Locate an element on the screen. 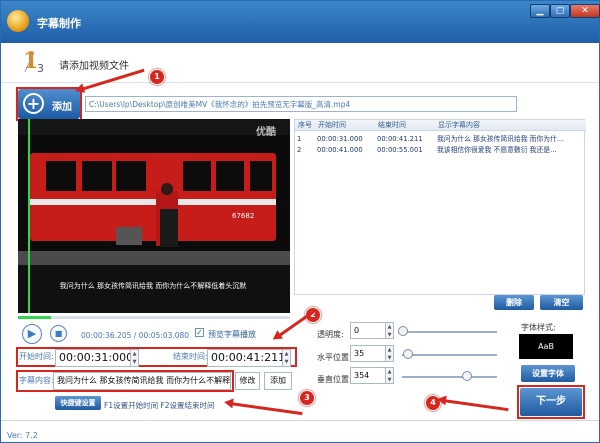 The width and height of the screenshot is (600, 443). subtitle-content-input: 我问为什么 那女孩传简讯给我 而你为什么不解释低 is located at coordinates (142, 381).